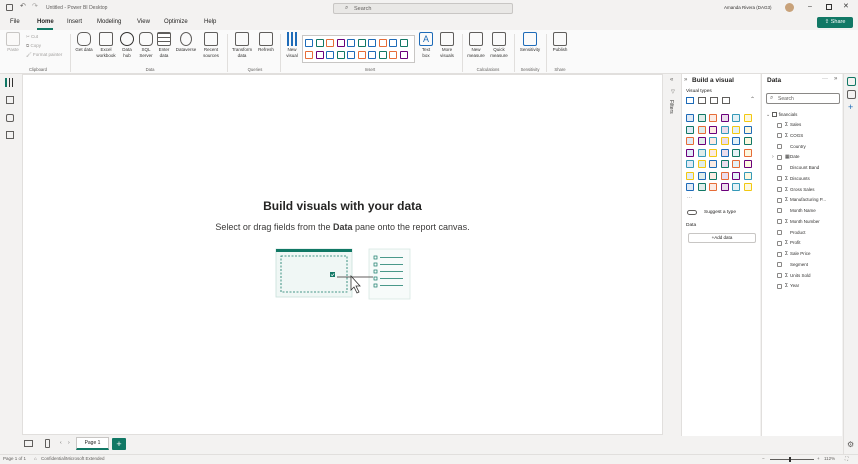 The image size is (858, 464). Describe the element at coordinates (810, 6) in the screenshot. I see `minimize-icon: –` at that location.